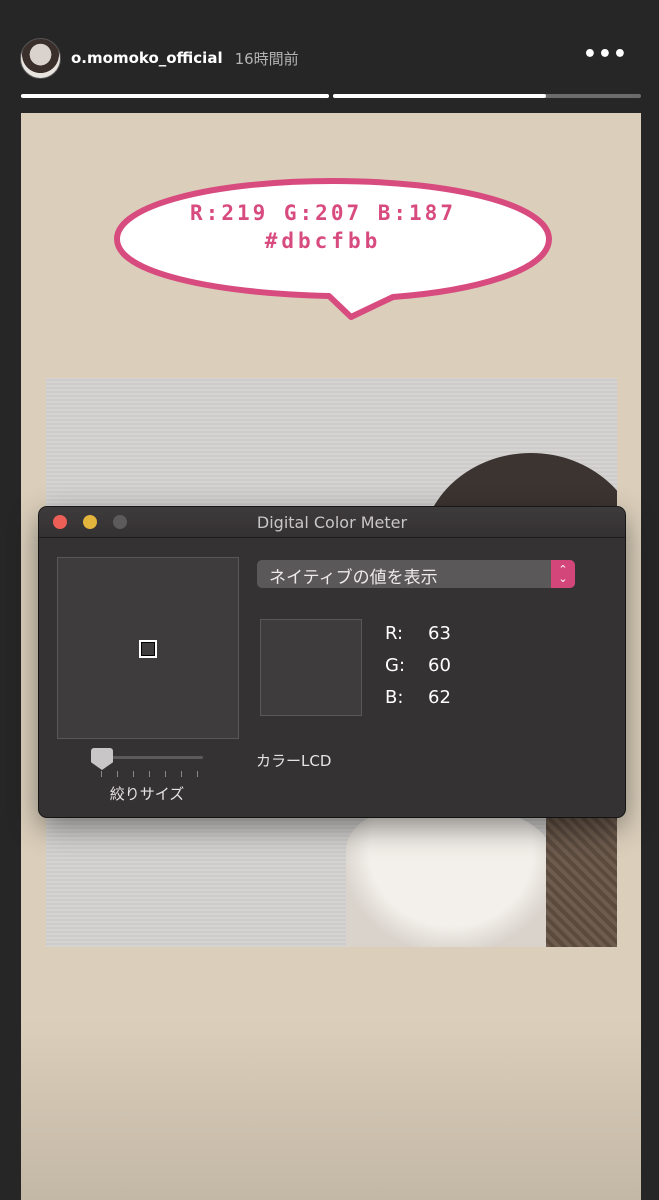 The height and width of the screenshot is (1200, 659). I want to click on value-key-g: G:, so click(395, 665).